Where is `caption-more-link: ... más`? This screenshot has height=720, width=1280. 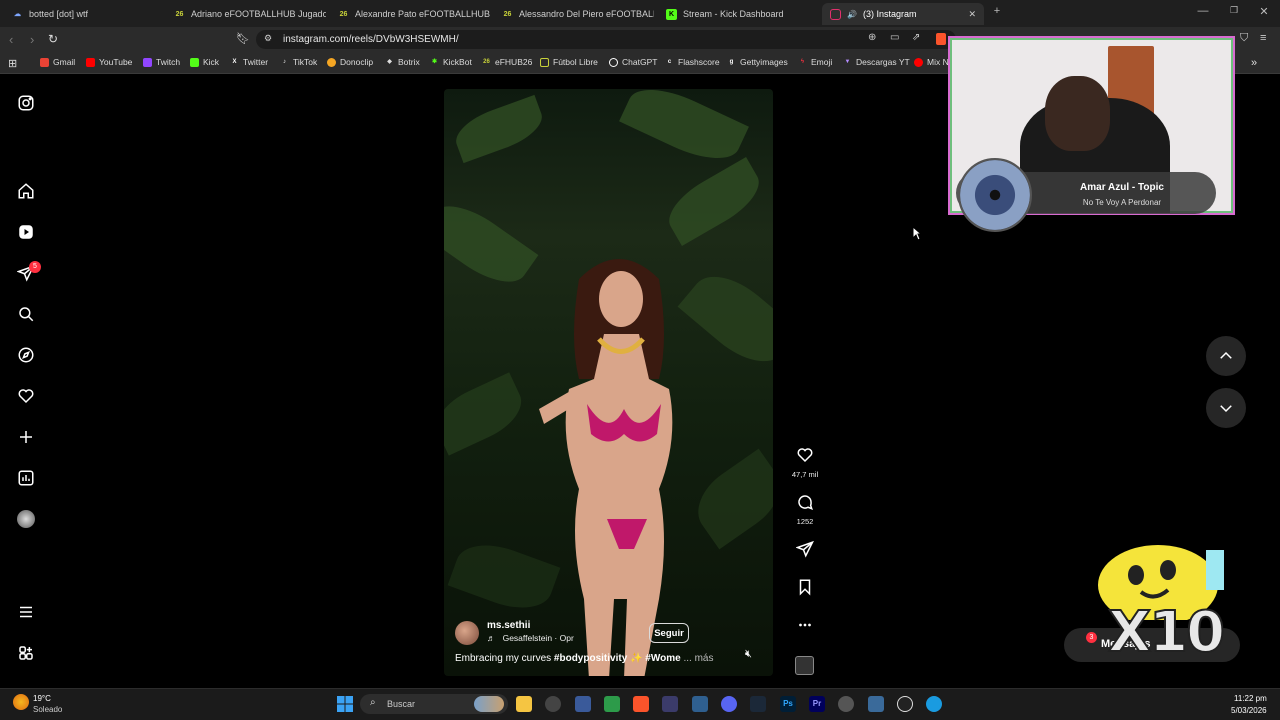
caption-more-link: ... más is located at coordinates (697, 658).